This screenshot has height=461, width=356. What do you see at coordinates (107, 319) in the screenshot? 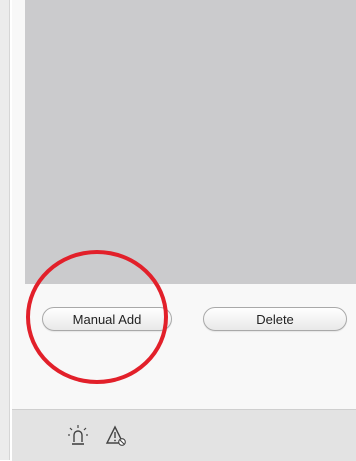
I see `manual-add-button: Manual Add` at bounding box center [107, 319].